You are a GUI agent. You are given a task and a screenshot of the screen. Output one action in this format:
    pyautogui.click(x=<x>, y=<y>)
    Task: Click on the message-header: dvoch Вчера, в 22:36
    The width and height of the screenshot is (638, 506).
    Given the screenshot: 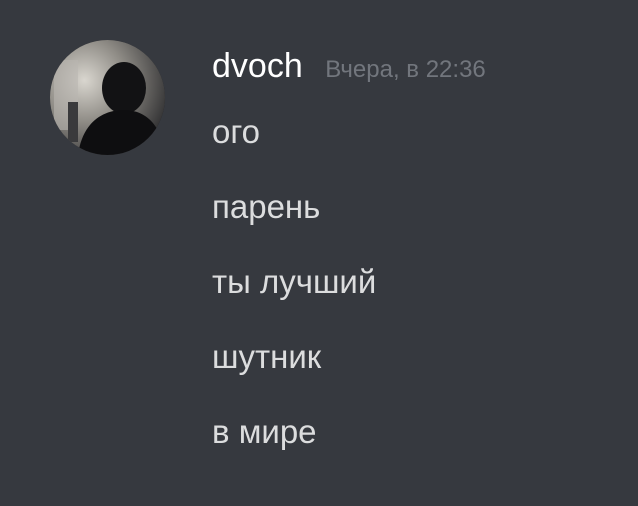 What is the action you would take?
    pyautogui.click(x=349, y=66)
    